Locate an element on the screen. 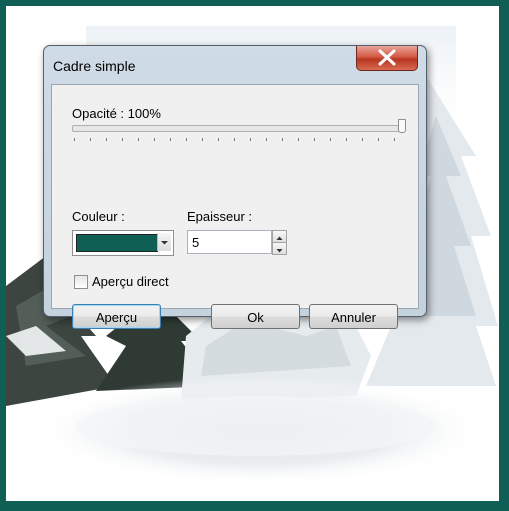 This screenshot has width=509, height=511. thickness-value: 5 is located at coordinates (196, 242).